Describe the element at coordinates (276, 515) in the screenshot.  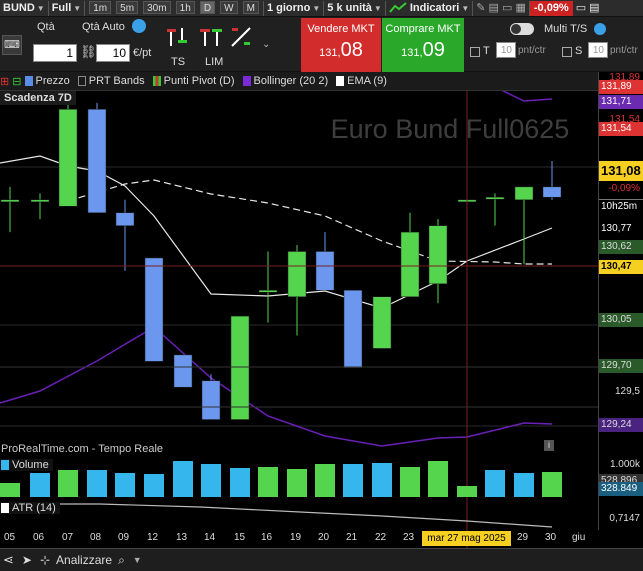
I see `atr-line` at that location.